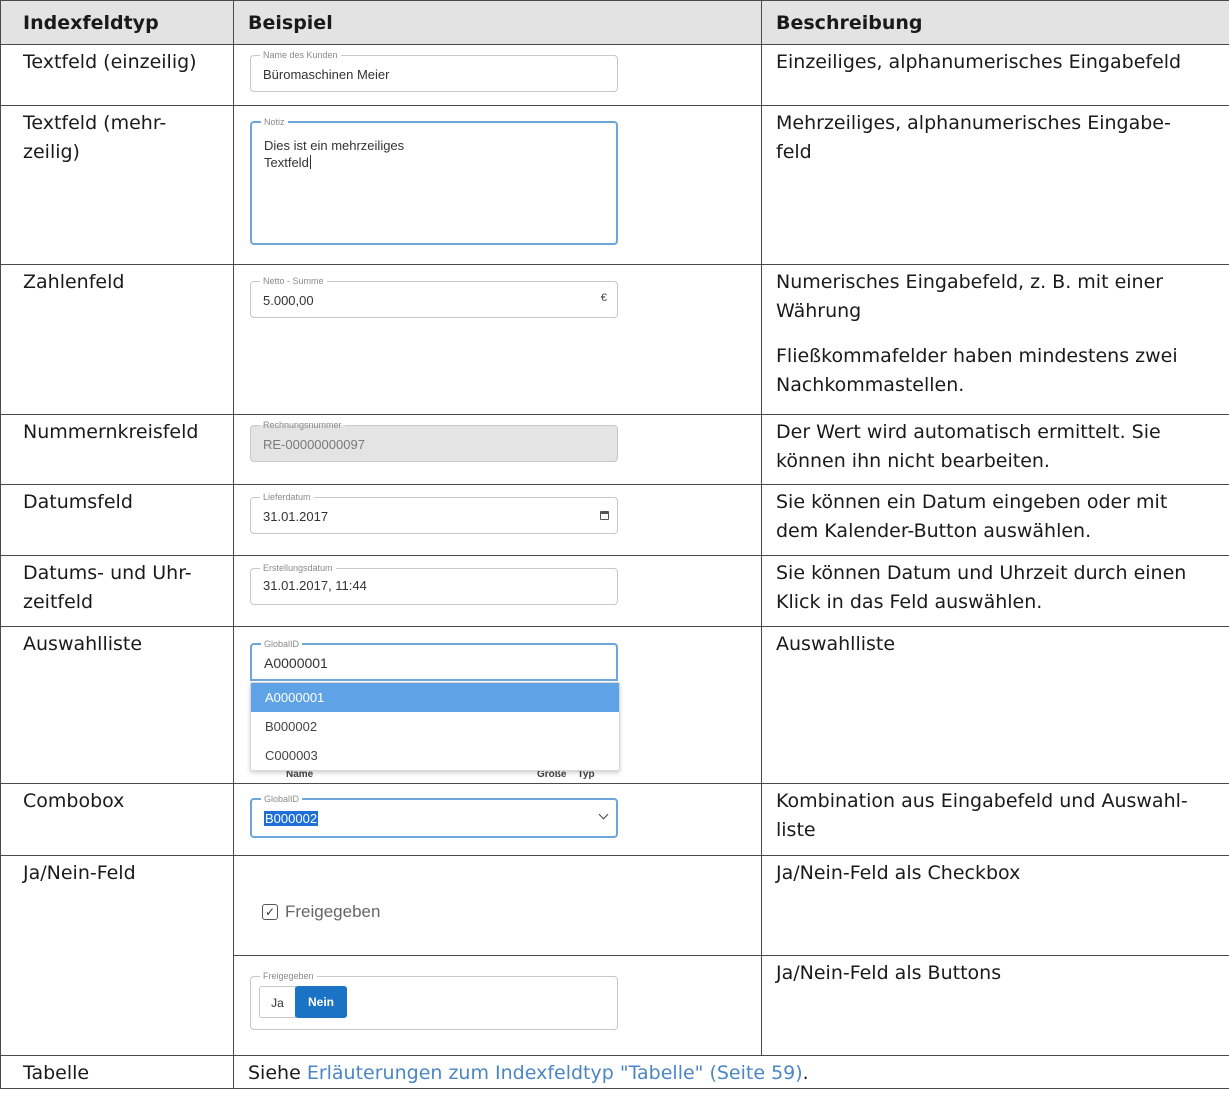 The image size is (1229, 1110). I want to click on textarea-line: Dies ist ein mehrzeiliges, so click(334, 145).